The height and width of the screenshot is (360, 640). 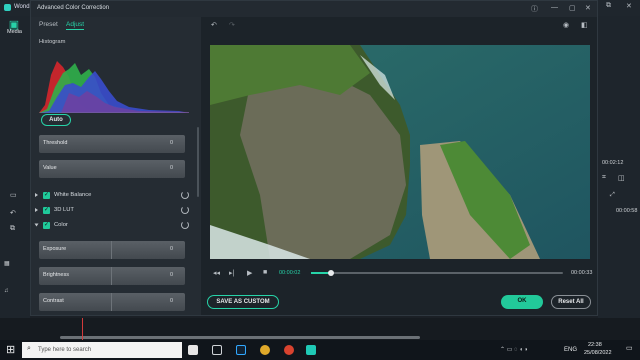 I want to click on folder-icon: ▭, so click(x=13, y=195).